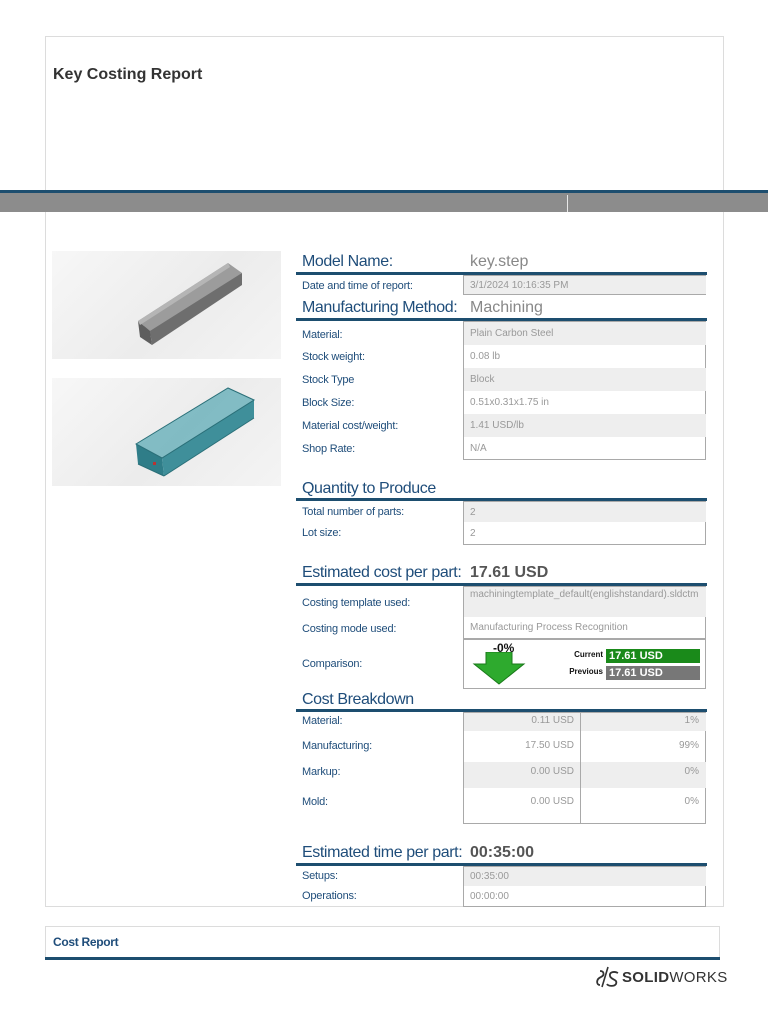 The width and height of the screenshot is (768, 1024). I want to click on breakdown-percent: 1%, so click(691, 720).